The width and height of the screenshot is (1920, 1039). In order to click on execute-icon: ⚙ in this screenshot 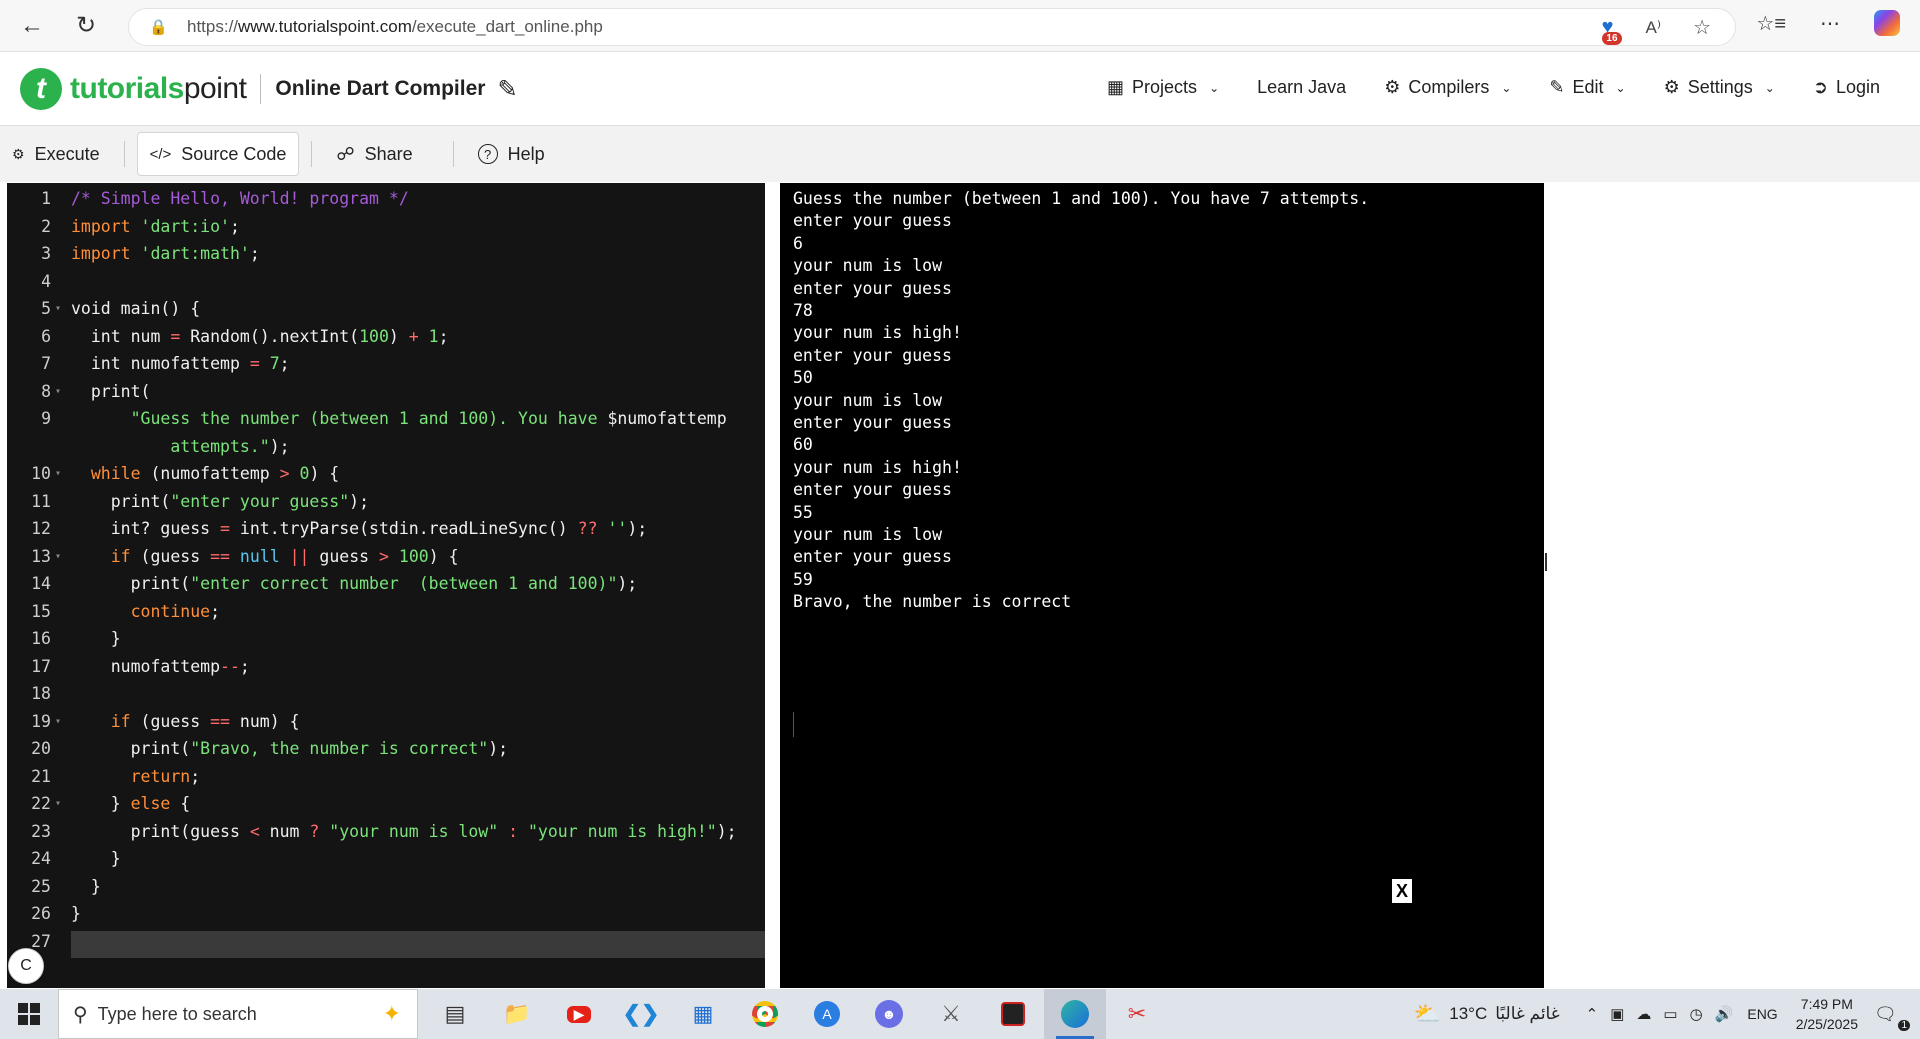, I will do `click(18, 153)`.